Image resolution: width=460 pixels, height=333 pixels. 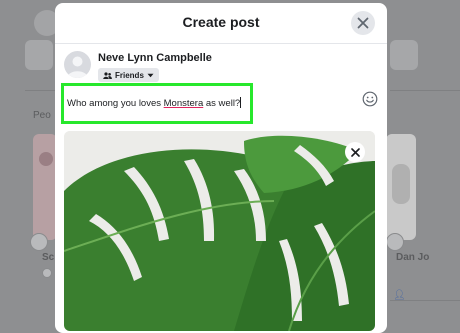 What do you see at coordinates (183, 103) in the screenshot?
I see `post-text-spellcheck-word: Monstera` at bounding box center [183, 103].